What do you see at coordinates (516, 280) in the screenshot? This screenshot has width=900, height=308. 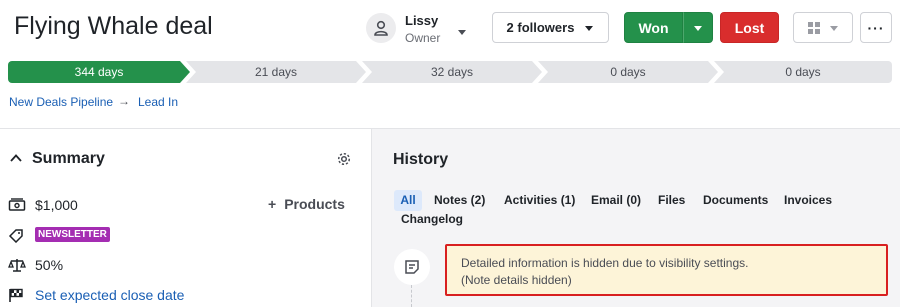 I see `note-detail: (Note details hidden)` at bounding box center [516, 280].